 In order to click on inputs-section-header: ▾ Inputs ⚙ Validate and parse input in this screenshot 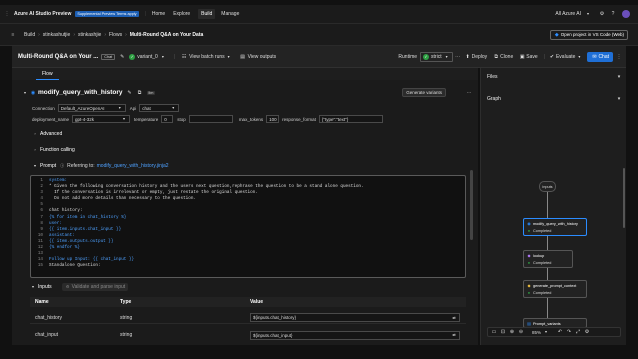, I will do `click(248, 287)`.